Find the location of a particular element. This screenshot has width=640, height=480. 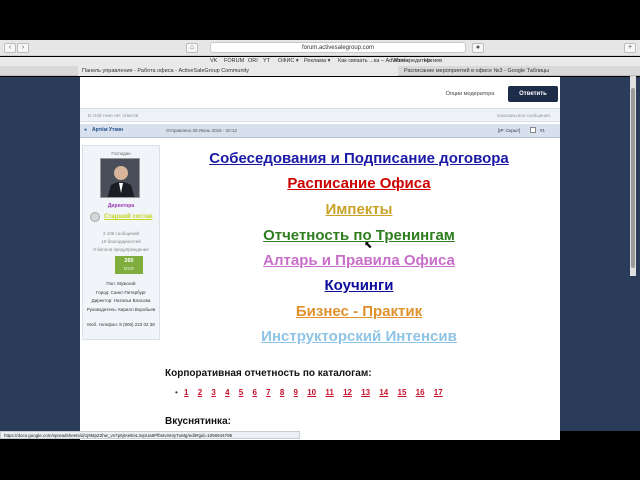

gender: Пол: Мужской is located at coordinates (121, 283).